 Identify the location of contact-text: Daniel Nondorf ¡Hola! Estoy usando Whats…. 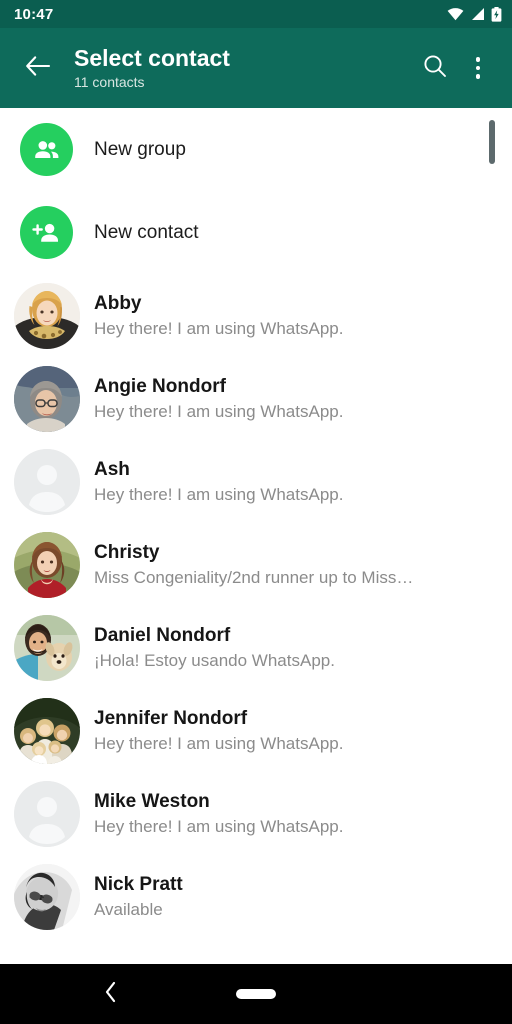
(303, 648).